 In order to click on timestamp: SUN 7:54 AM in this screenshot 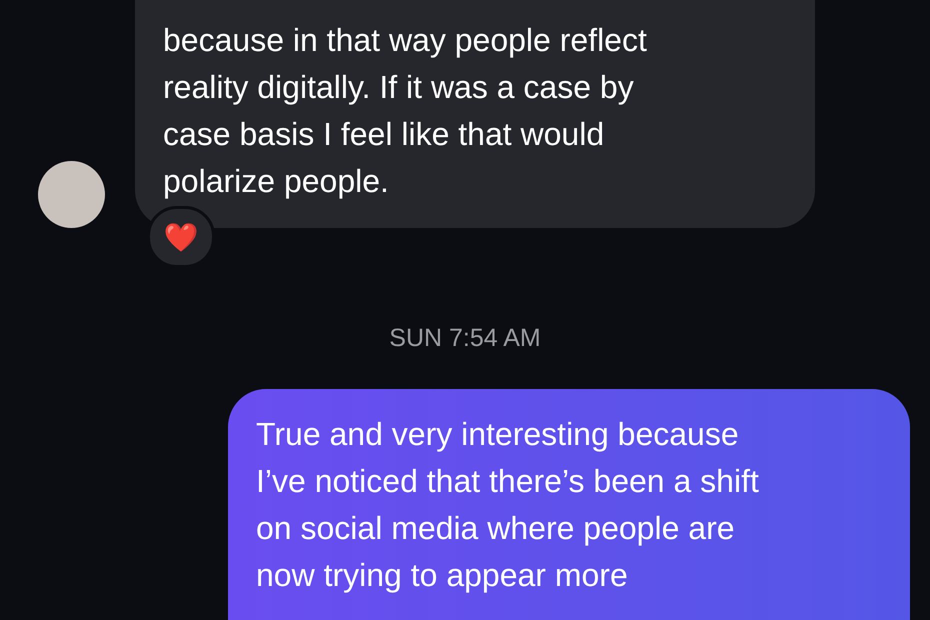, I will do `click(465, 338)`.